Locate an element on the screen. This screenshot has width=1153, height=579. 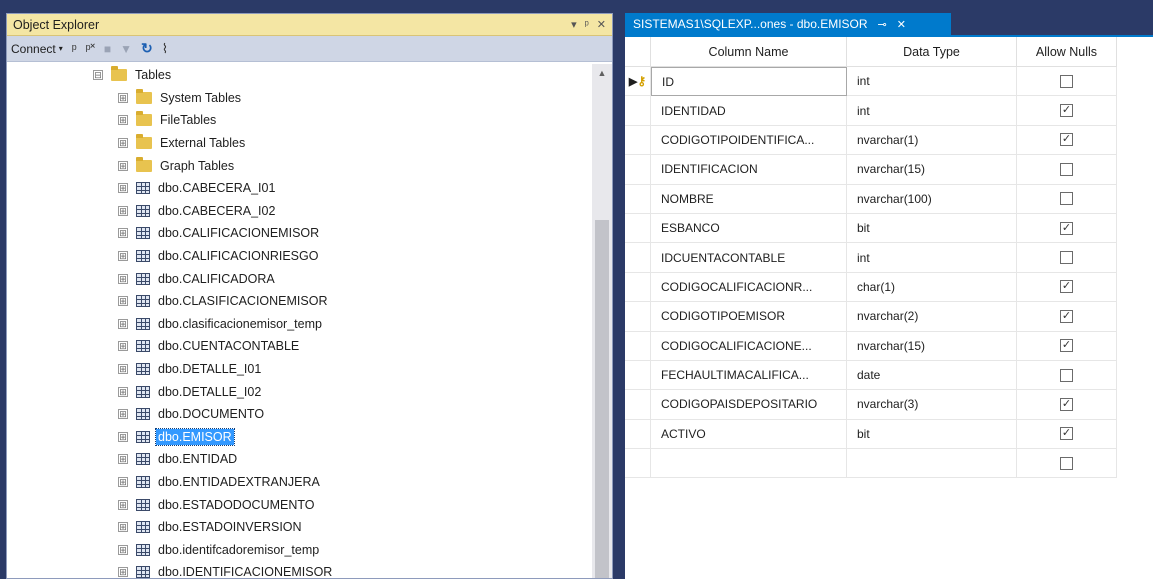
column-name-cell: IDENTIFICACION is located at coordinates (749, 170).